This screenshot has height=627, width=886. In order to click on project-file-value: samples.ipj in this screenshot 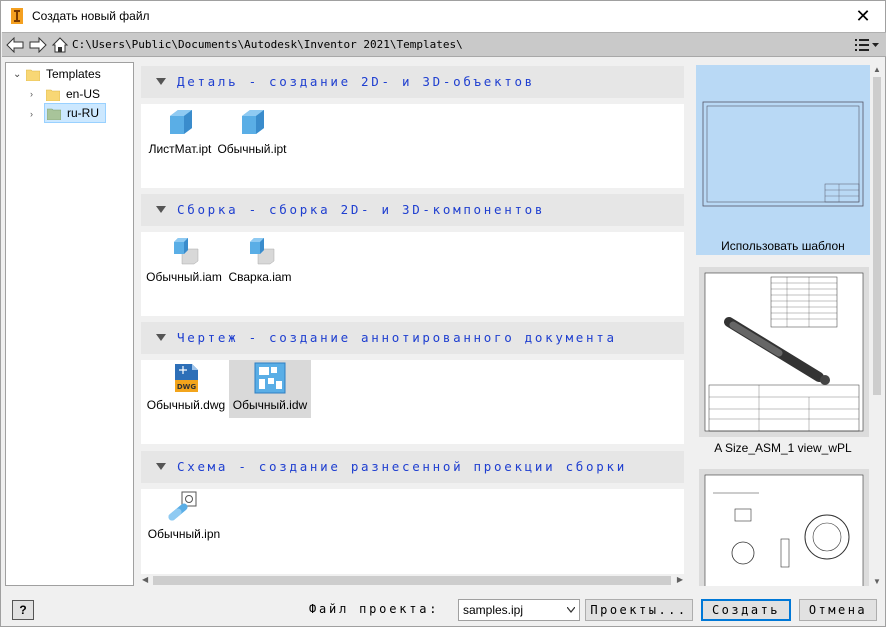, I will do `click(493, 610)`.